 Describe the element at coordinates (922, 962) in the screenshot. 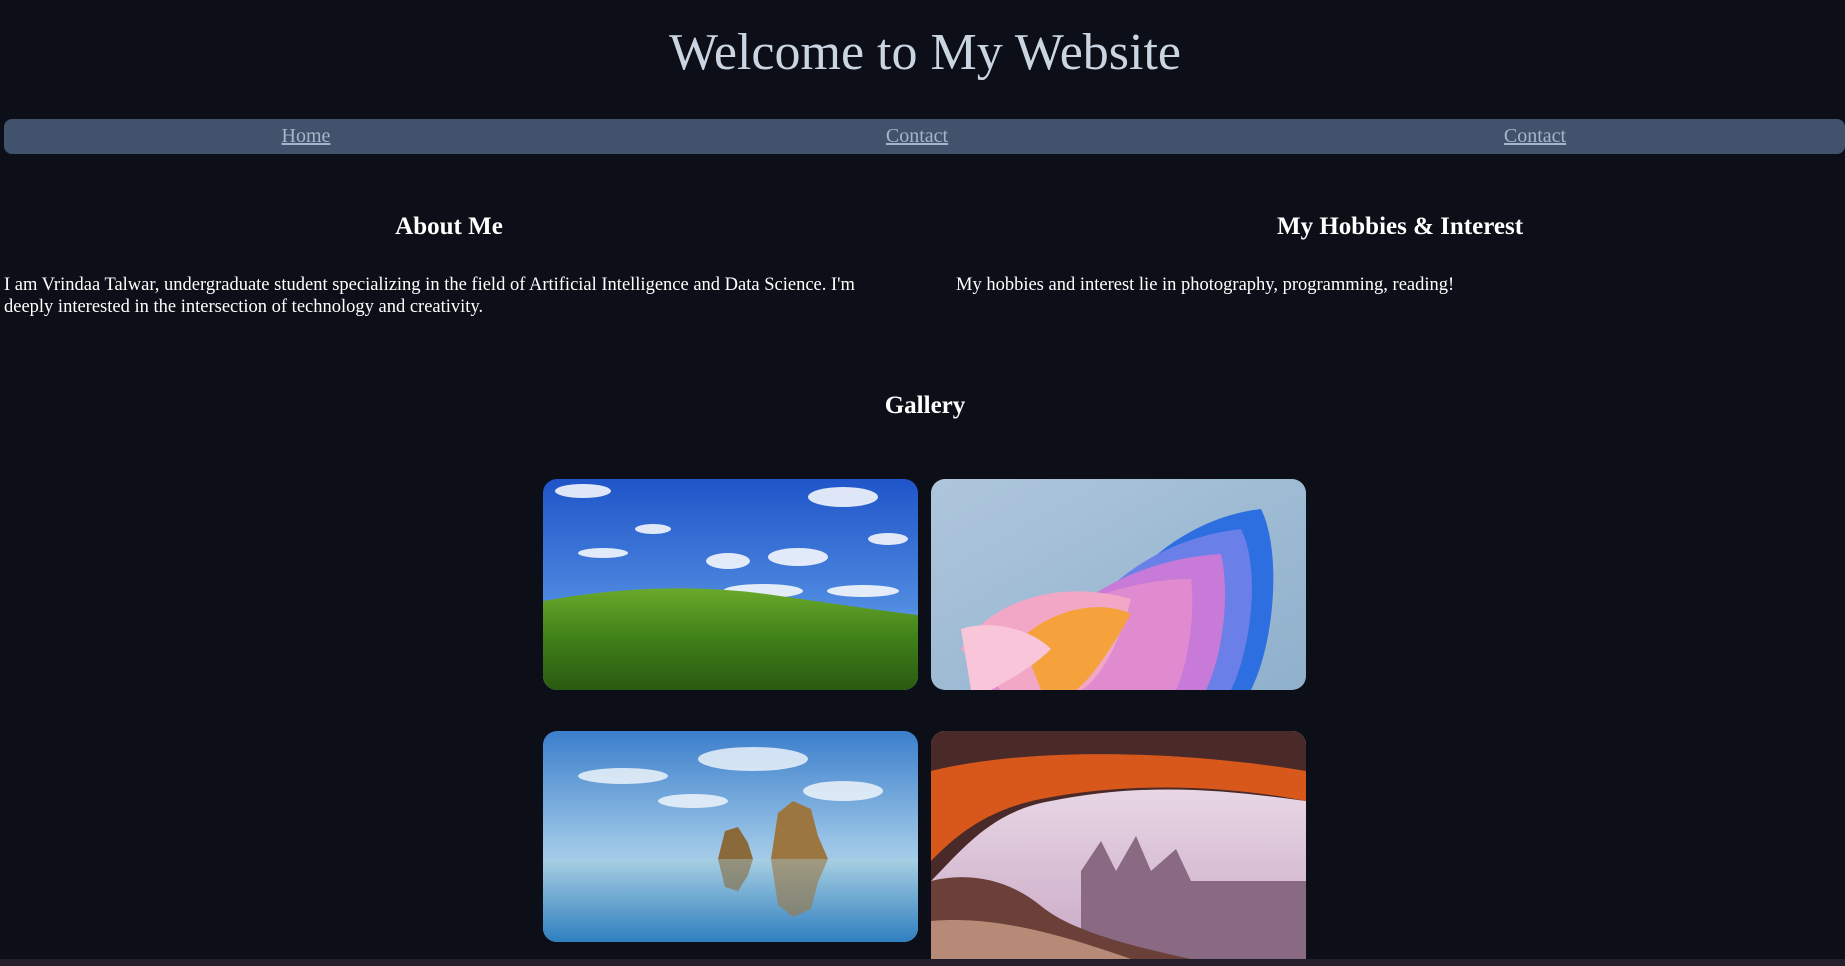

I see `bottom-bar` at that location.